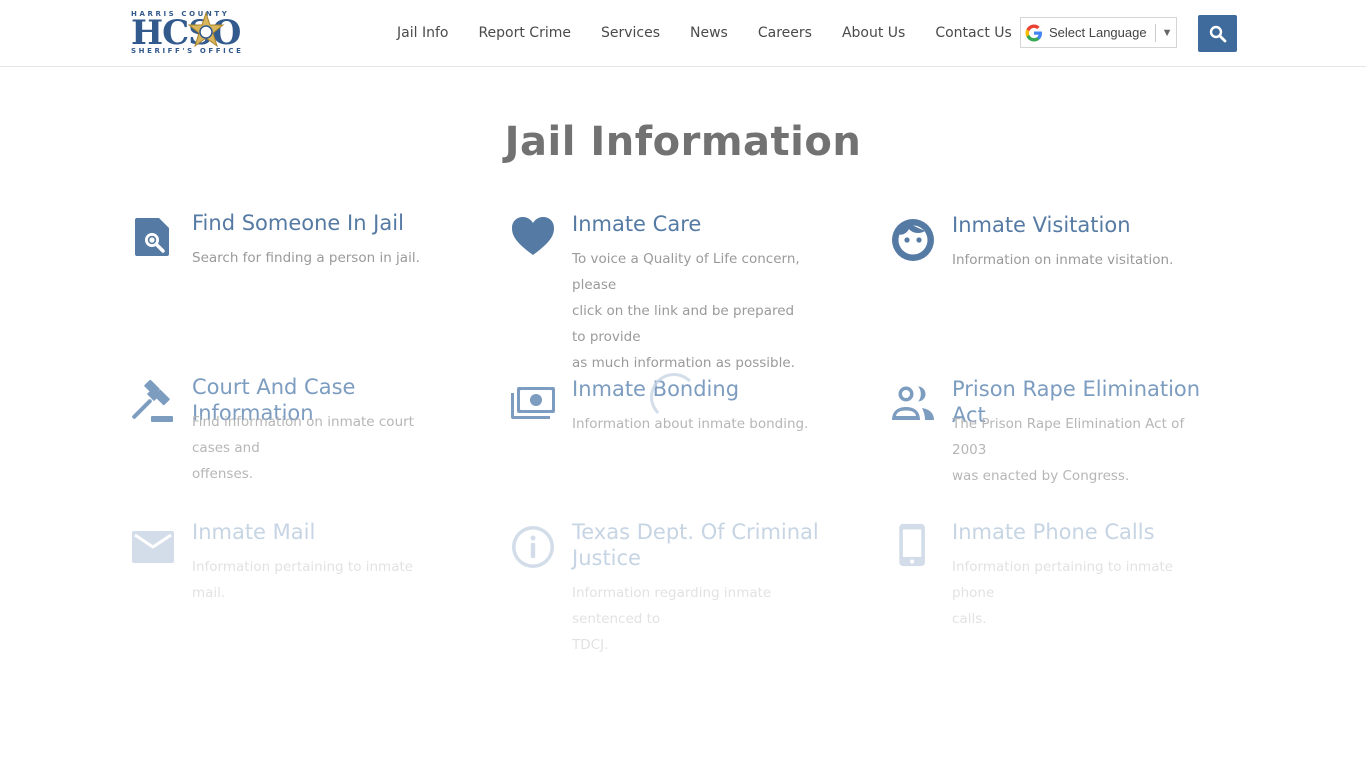  I want to click on card-description-line: The Prison Rape Elimination Act of 2003, so click(1068, 437).